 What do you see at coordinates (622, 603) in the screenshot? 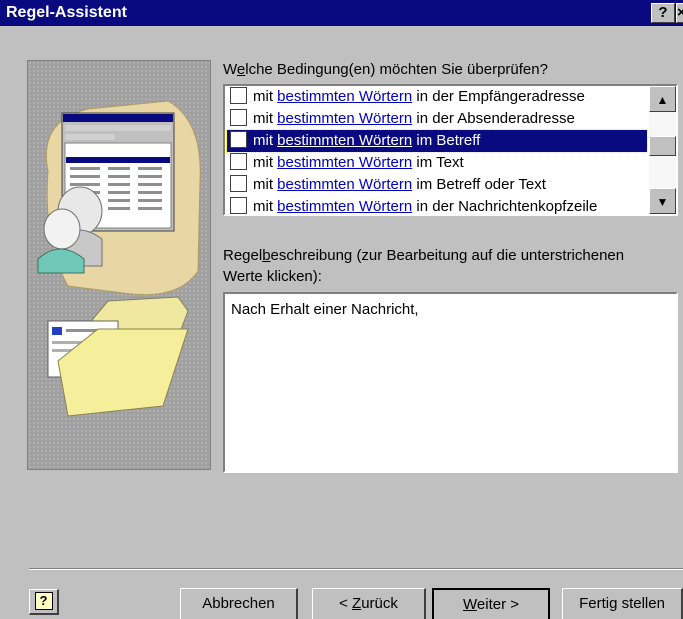
I see `finish-button: Fertig stellen` at bounding box center [622, 603].